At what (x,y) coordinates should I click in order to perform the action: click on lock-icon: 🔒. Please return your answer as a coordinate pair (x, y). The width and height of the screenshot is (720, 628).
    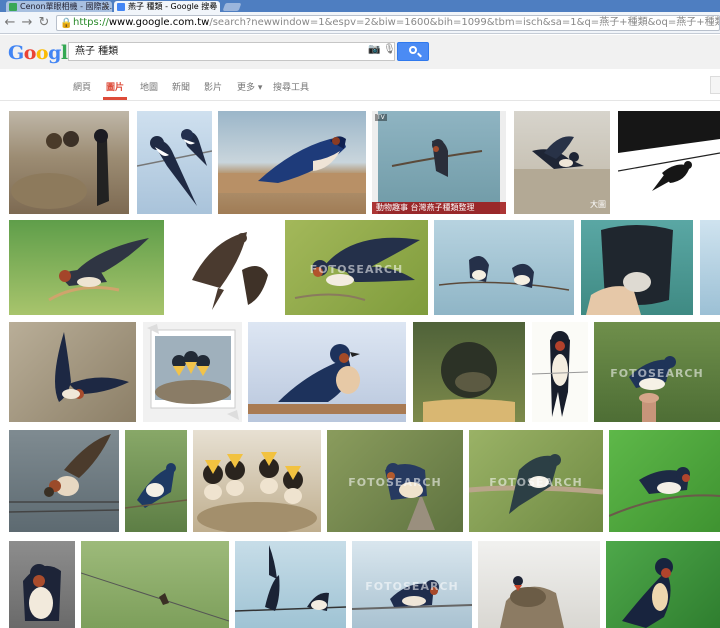
    Looking at the image, I should click on (66, 23).